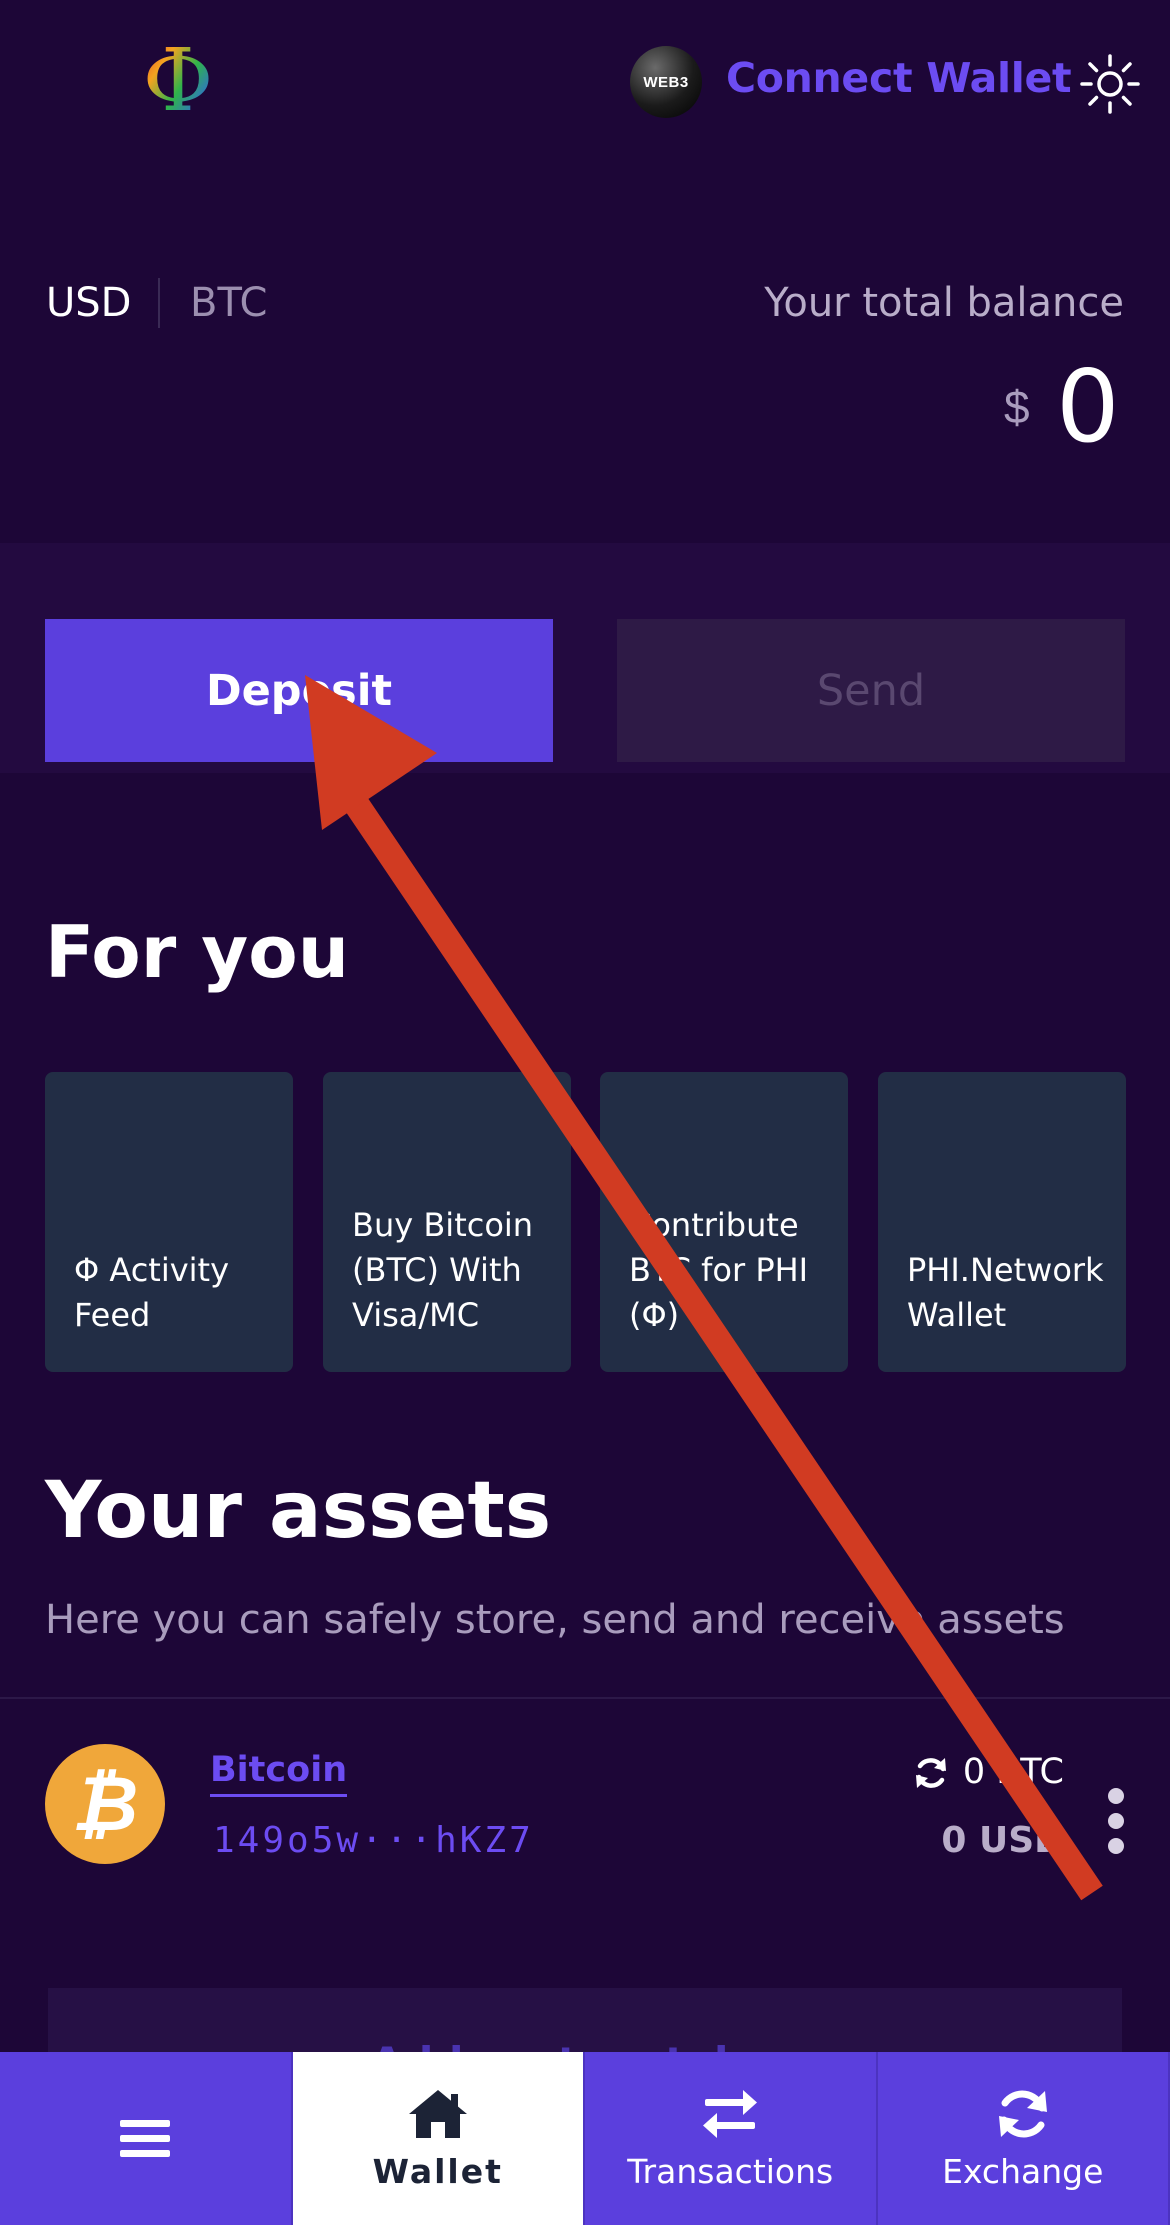 Image resolution: width=1170 pixels, height=2225 pixels. I want to click on for-you-heading: For you, so click(197, 952).